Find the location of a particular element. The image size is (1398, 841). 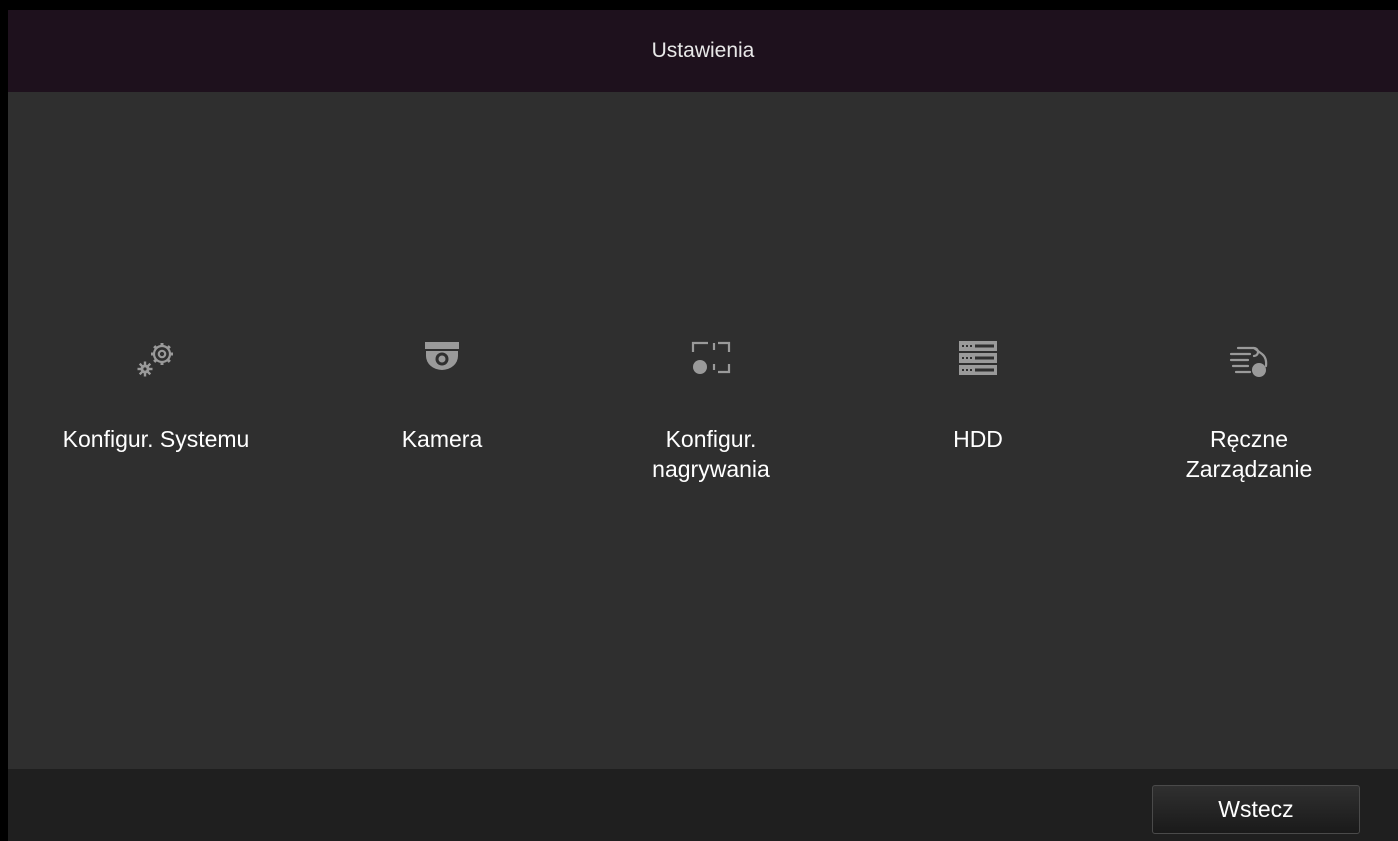

footer-bar: Wstecz is located at coordinates (703, 805).